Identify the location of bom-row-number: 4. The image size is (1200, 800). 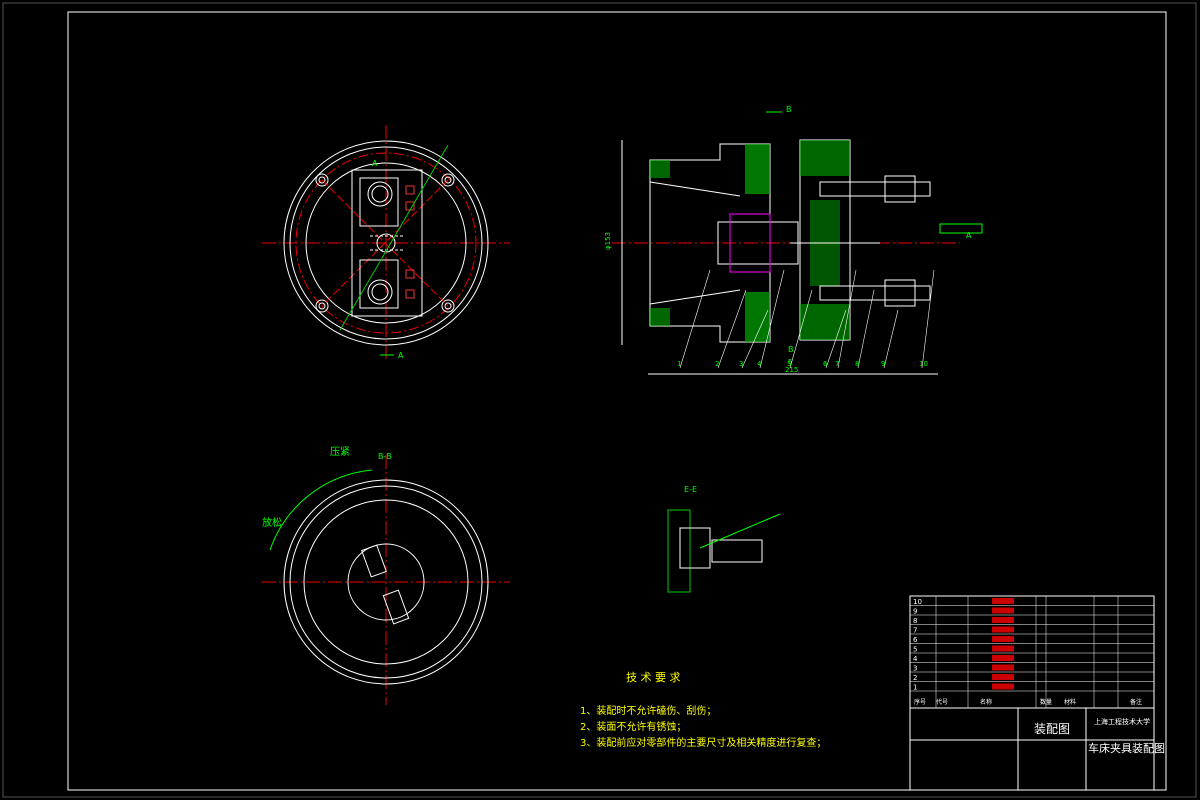
(915, 659).